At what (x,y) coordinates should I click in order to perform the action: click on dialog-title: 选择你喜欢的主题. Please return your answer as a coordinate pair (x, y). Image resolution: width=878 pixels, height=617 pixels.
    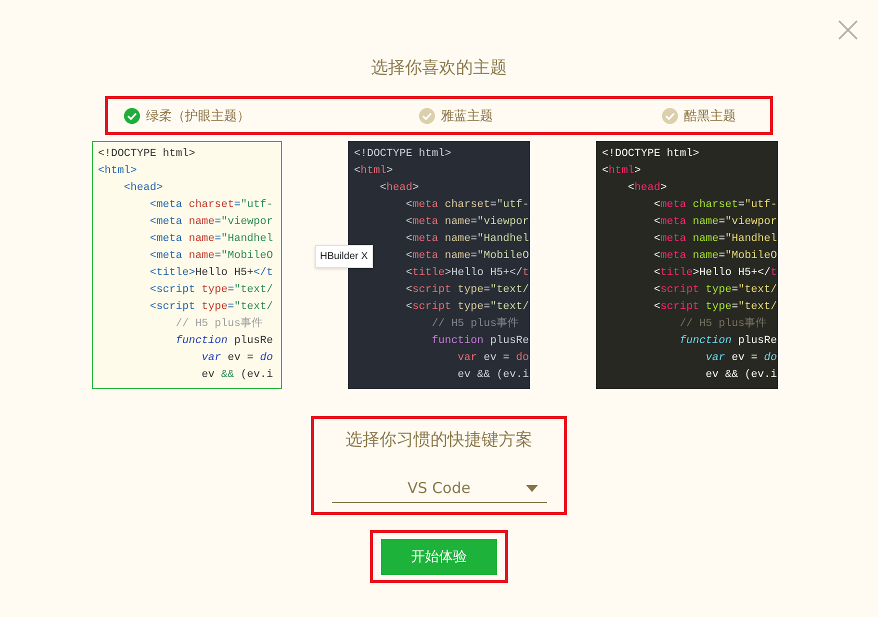
    Looking at the image, I should click on (439, 68).